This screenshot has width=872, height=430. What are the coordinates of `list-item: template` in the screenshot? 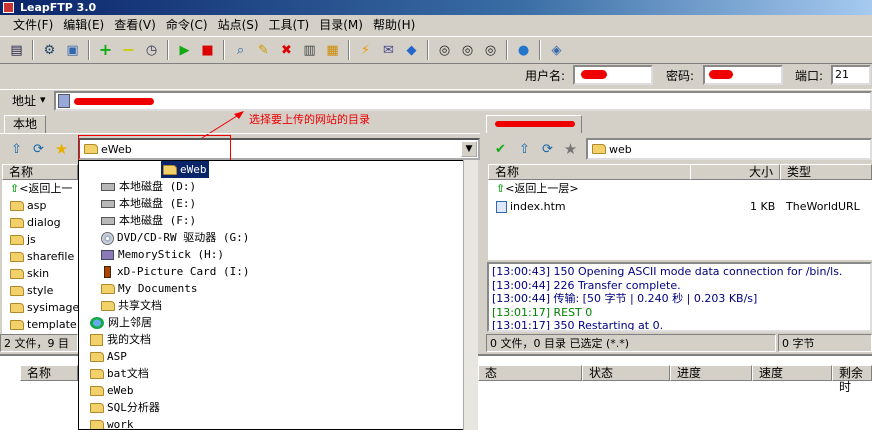 It's located at (40, 324).